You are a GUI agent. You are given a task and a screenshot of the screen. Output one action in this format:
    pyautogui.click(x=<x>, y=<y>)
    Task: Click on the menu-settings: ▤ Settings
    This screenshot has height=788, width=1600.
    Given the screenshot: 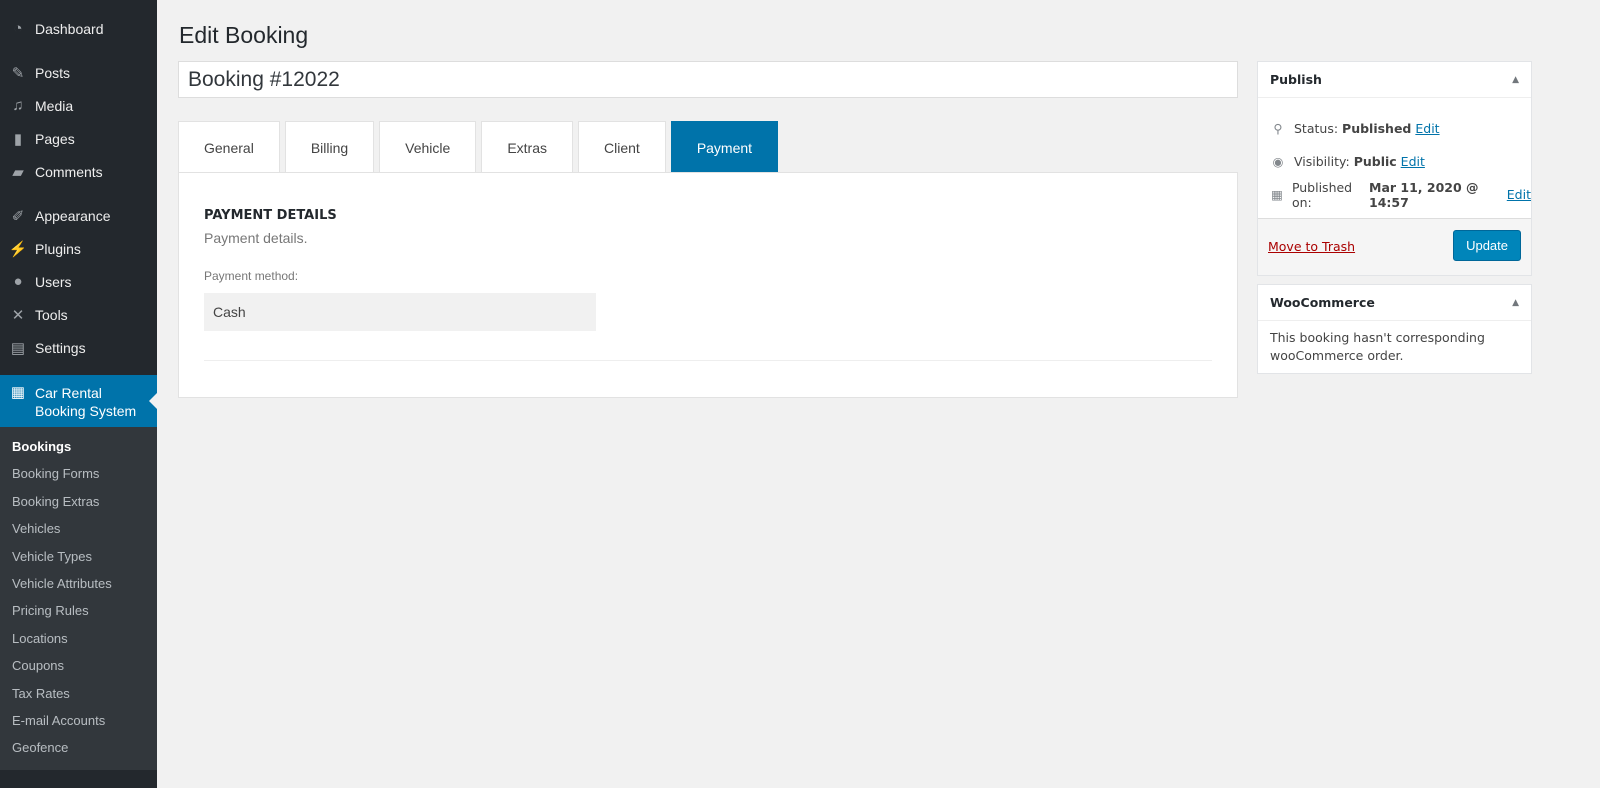 What is the action you would take?
    pyautogui.click(x=78, y=347)
    